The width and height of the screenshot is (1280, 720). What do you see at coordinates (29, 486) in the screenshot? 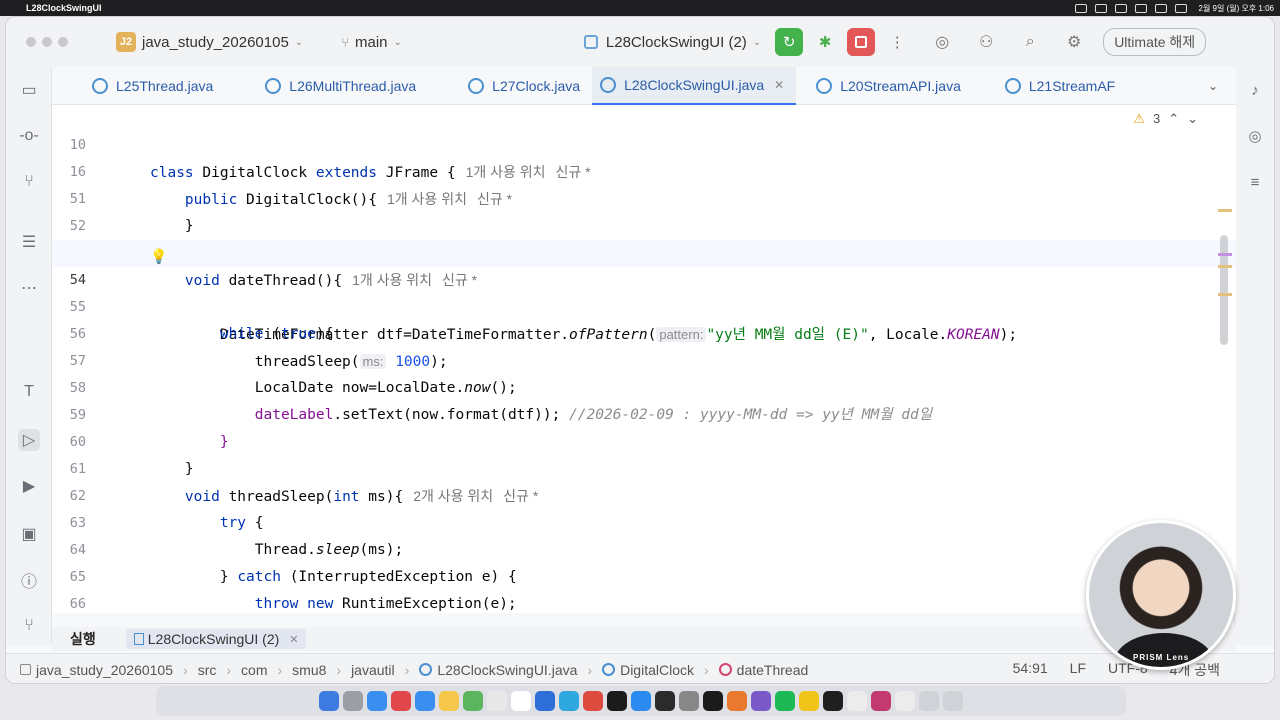
I see `services-icon: ▶` at bounding box center [29, 486].